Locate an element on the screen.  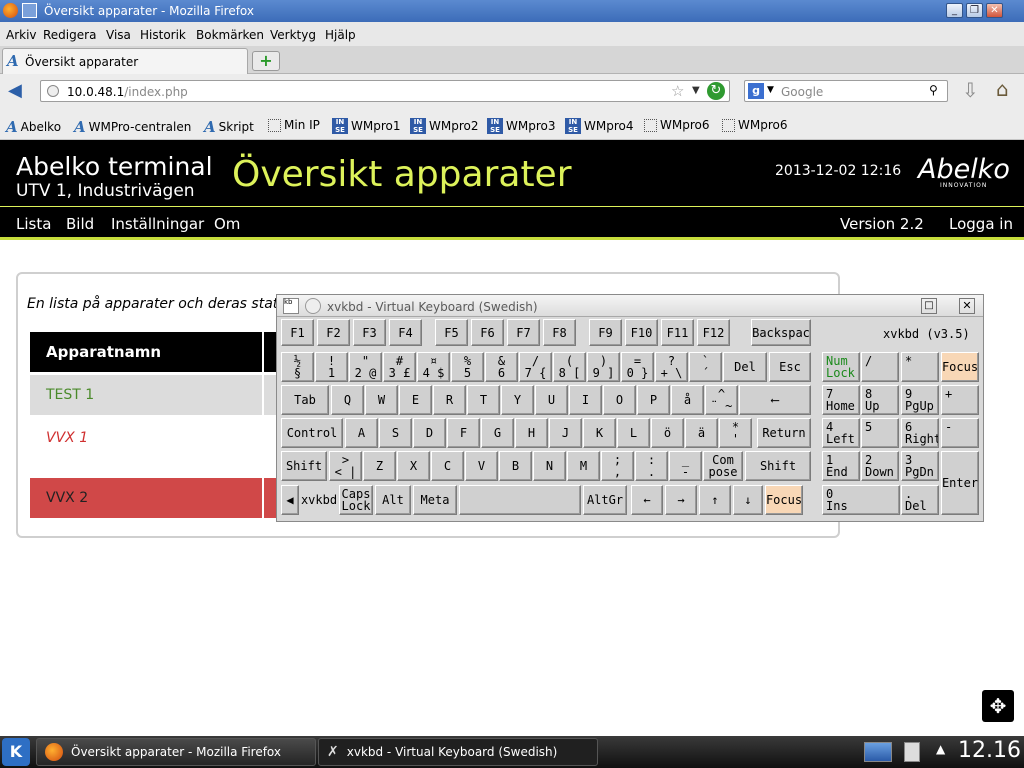
bookmark-min-ip: Min IP is located at coordinates (294, 125).